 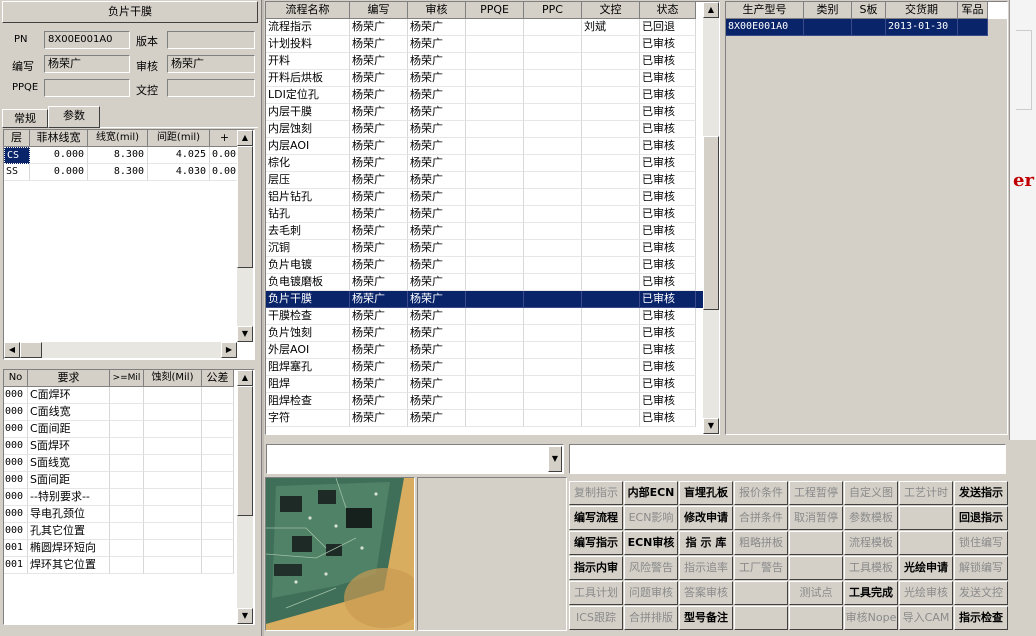 I want to click on table-row: 000 C面线宽, so click(x=129, y=412).